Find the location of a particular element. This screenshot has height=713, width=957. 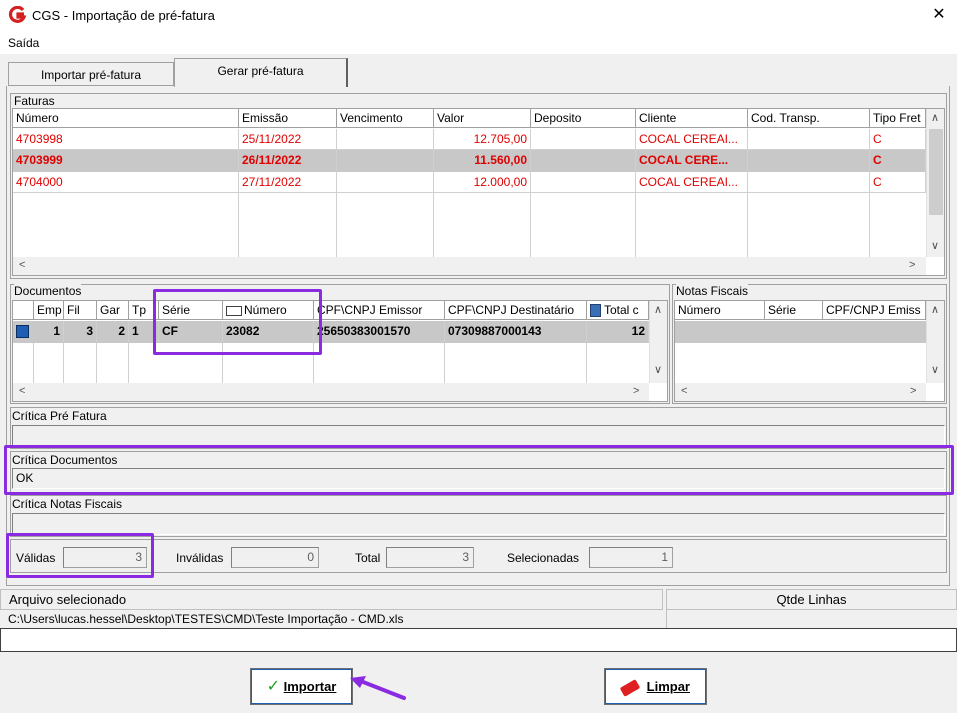

doc-col-total: Total c is located at coordinates (618, 310).